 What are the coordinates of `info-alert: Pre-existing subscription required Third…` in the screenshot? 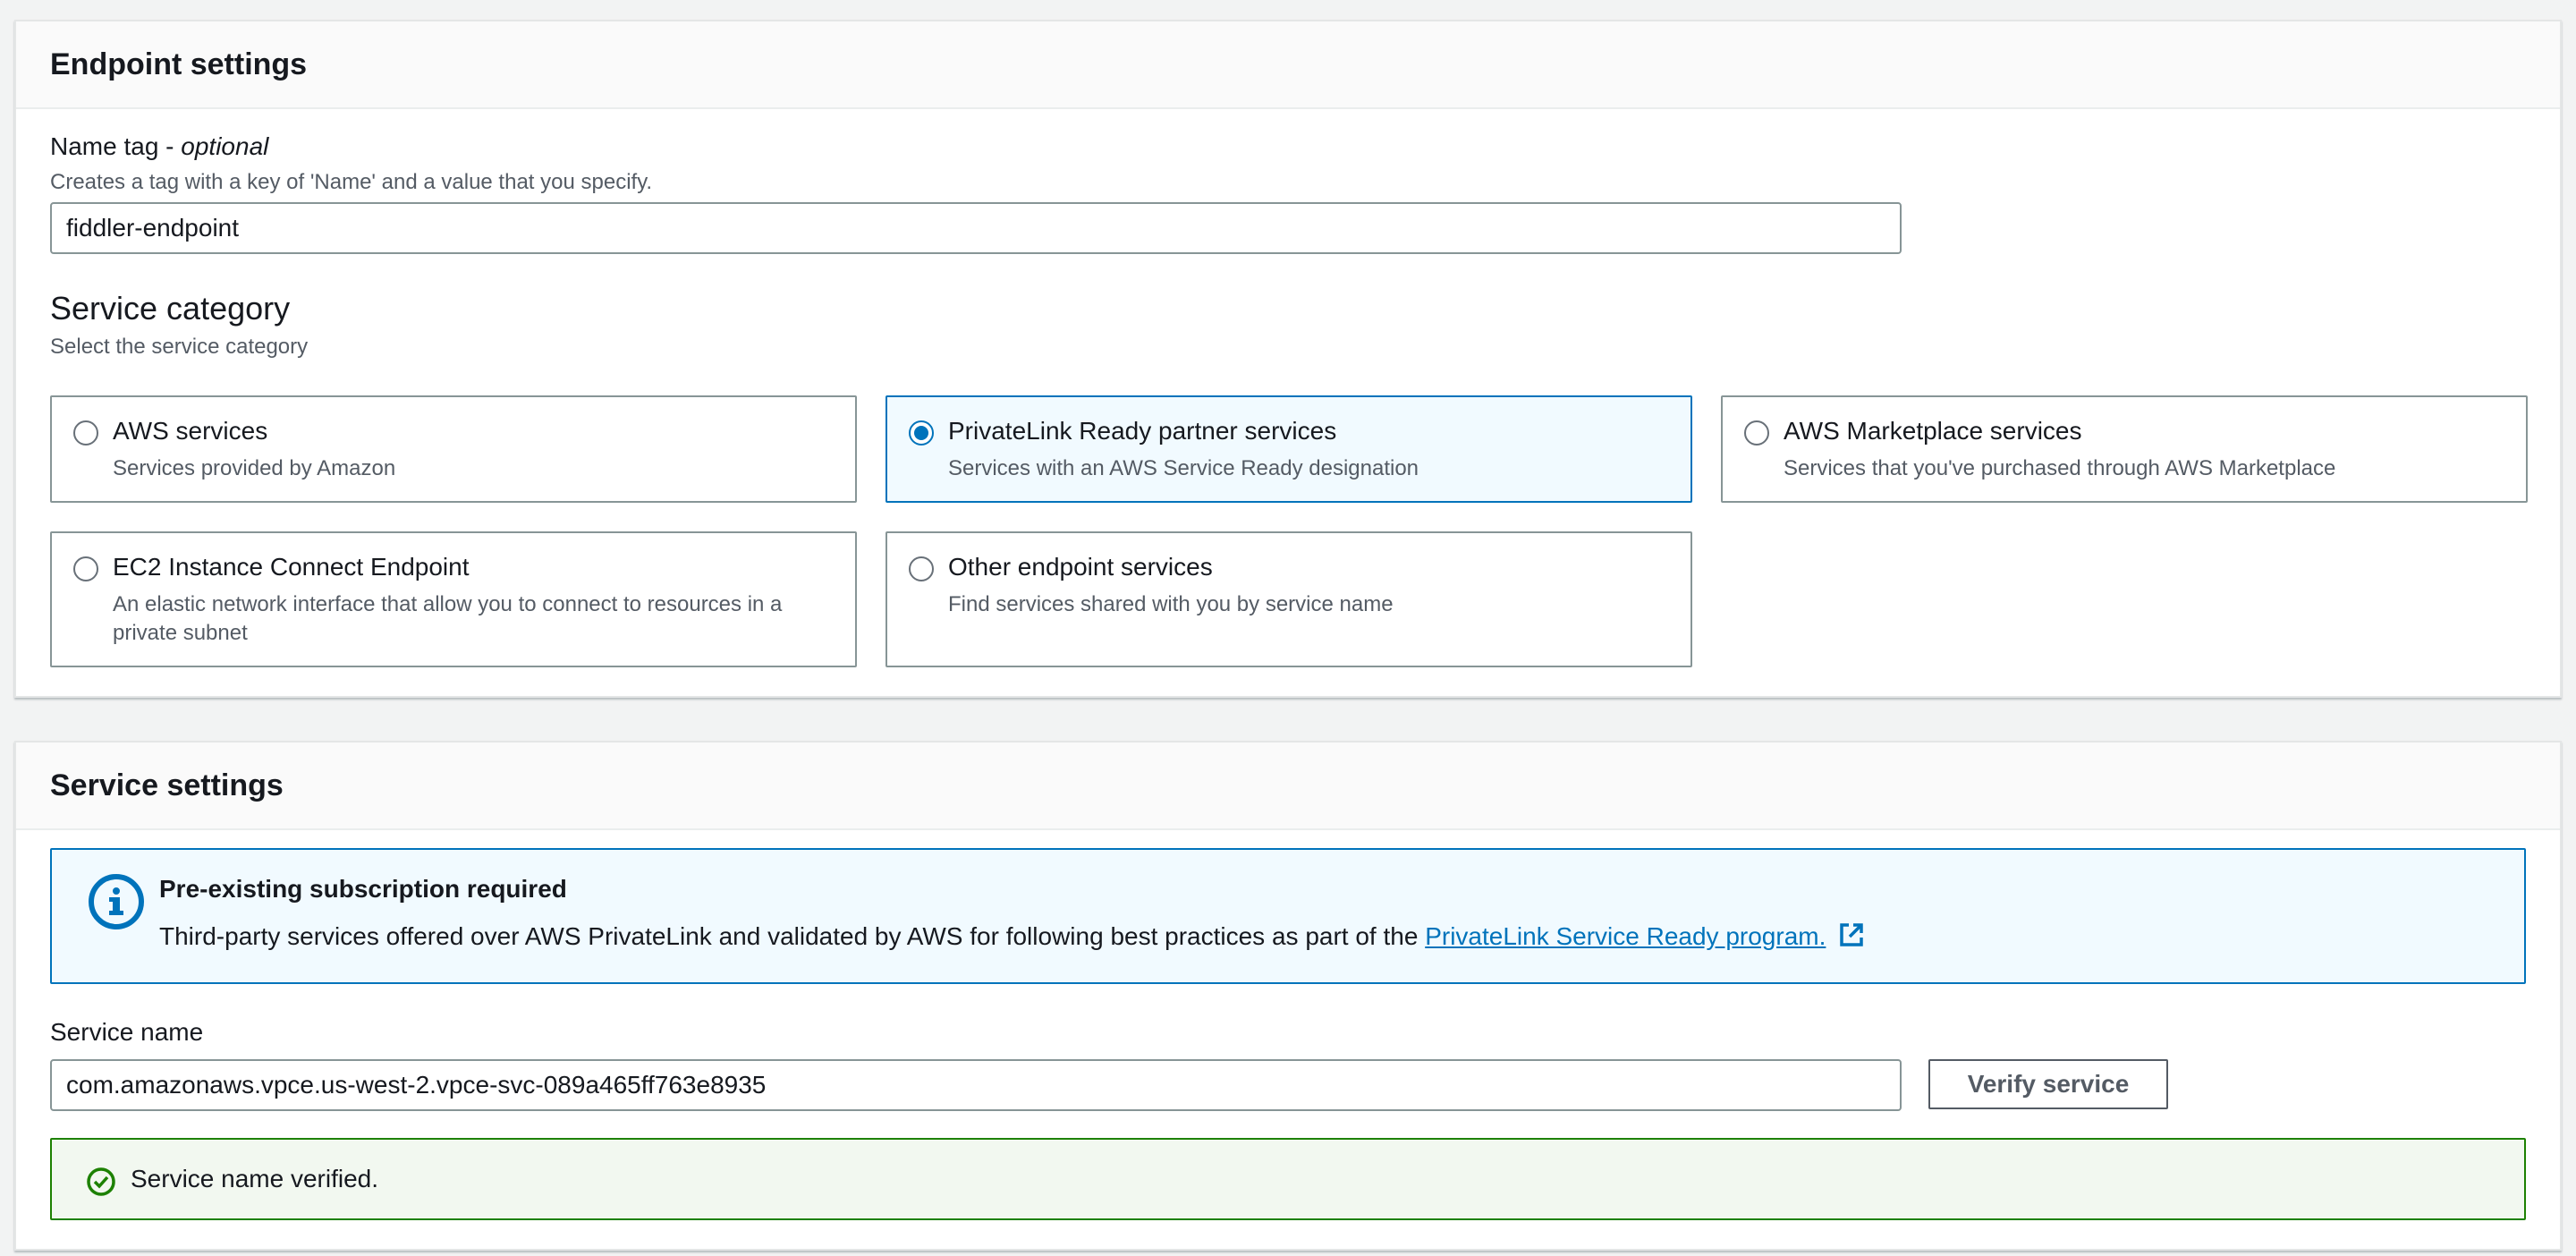 It's located at (1288, 916).